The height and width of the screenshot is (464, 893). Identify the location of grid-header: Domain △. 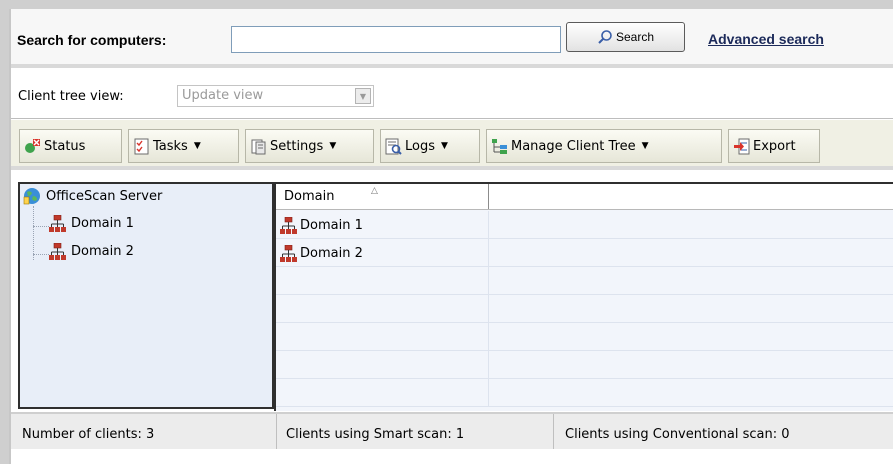
(584, 197).